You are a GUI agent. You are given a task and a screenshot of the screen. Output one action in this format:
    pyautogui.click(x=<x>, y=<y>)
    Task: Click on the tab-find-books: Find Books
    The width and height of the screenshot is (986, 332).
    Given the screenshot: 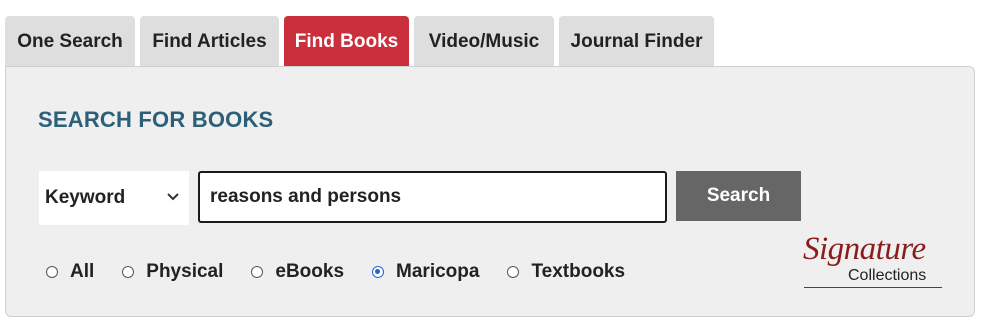 What is the action you would take?
    pyautogui.click(x=346, y=41)
    